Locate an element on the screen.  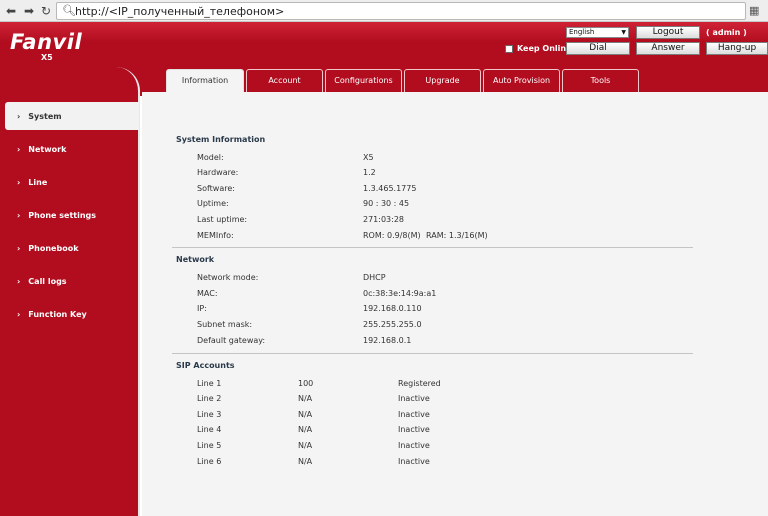
info-value: DHCP is located at coordinates (374, 277).